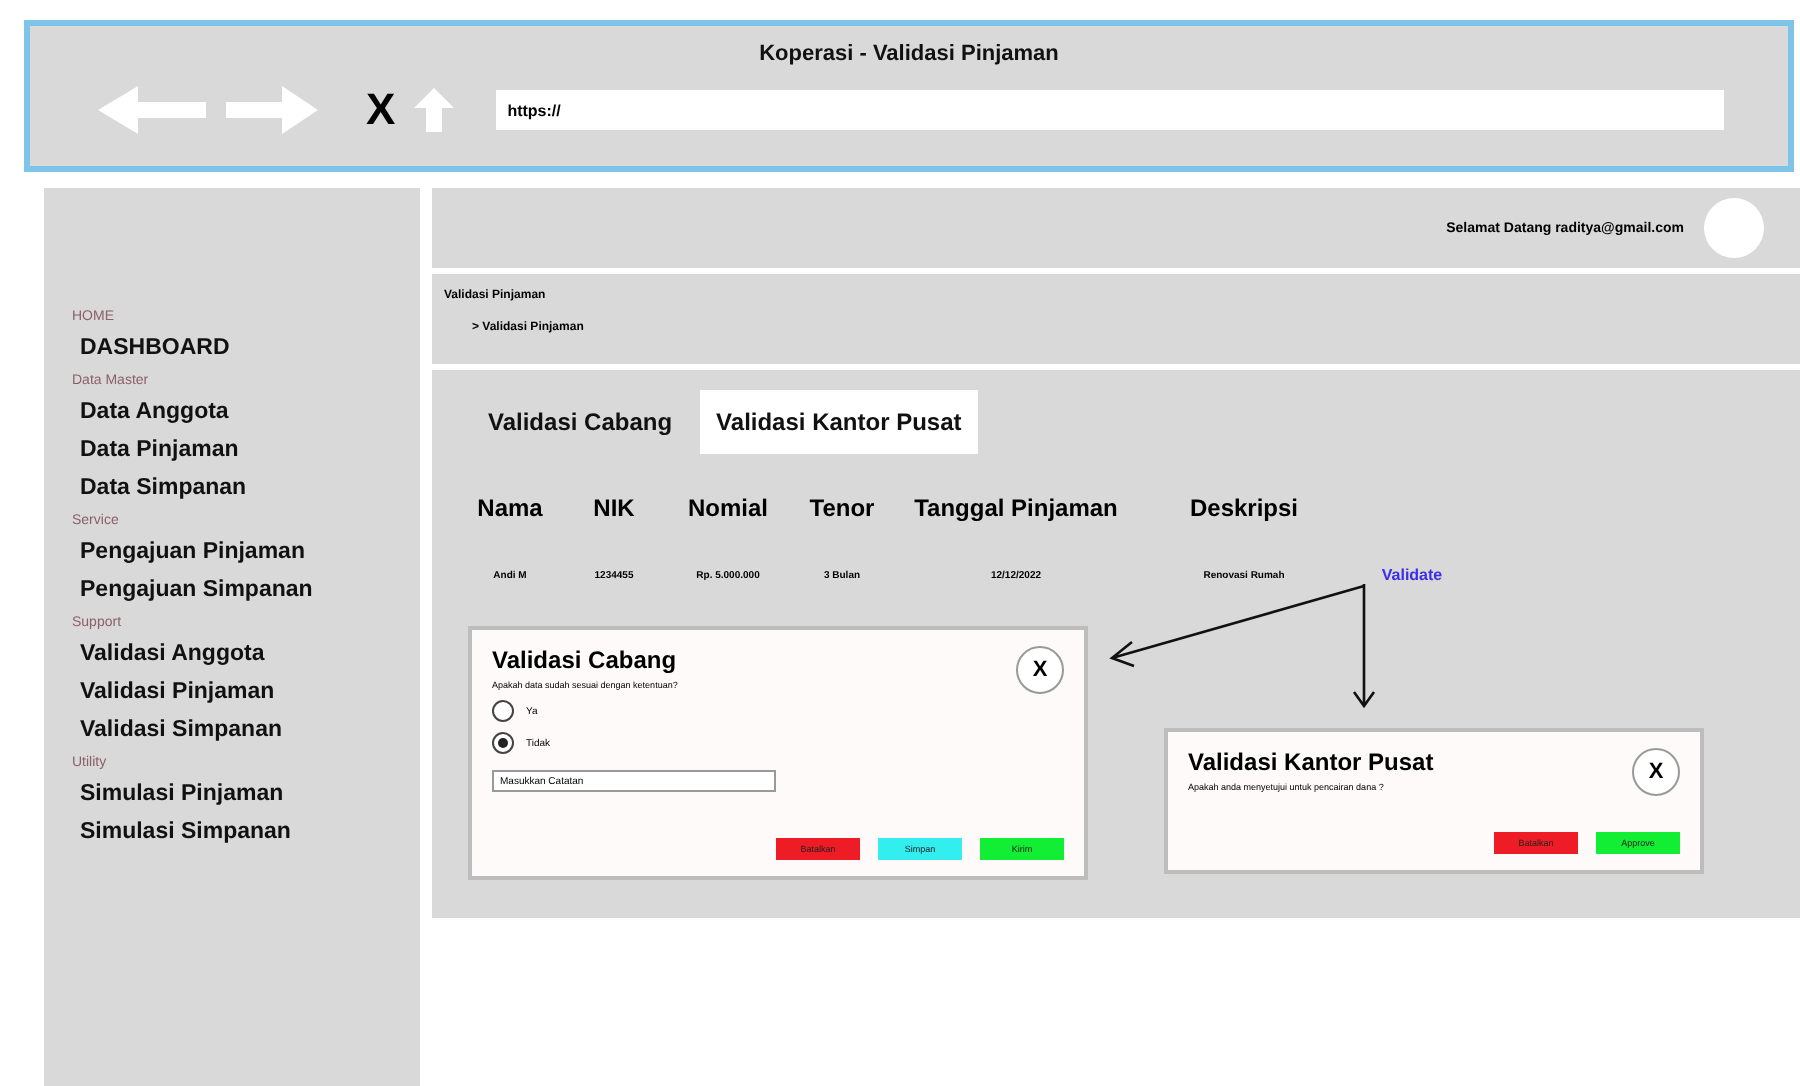 The image size is (1800, 1086). What do you see at coordinates (510, 508) in the screenshot?
I see `column-header: Nama` at bounding box center [510, 508].